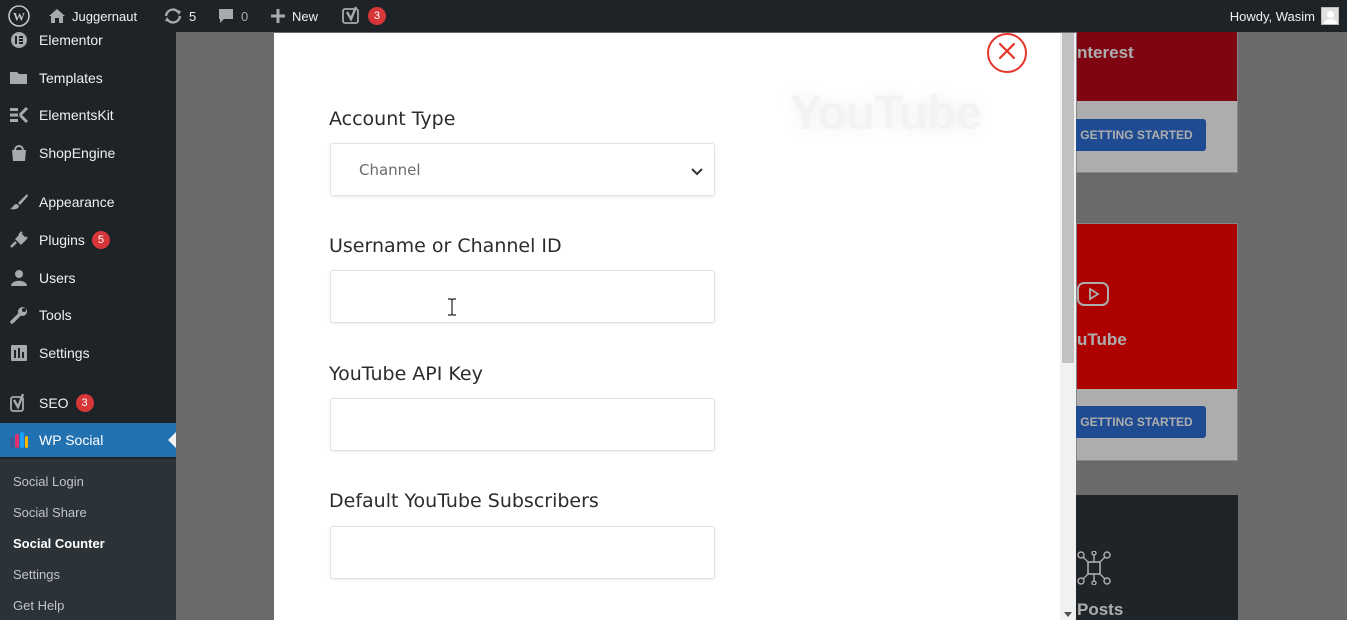  What do you see at coordinates (36, 574) in the screenshot?
I see `submenu-settings: Settings` at bounding box center [36, 574].